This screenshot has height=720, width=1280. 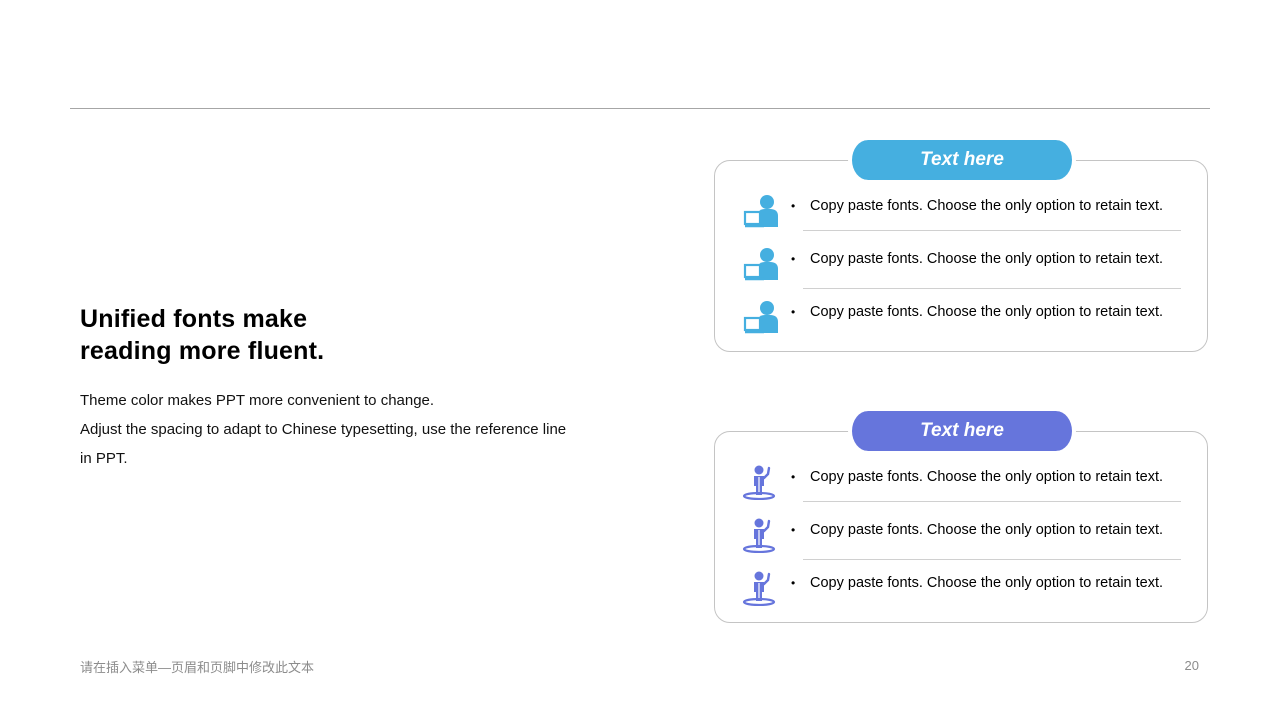 What do you see at coordinates (197, 667) in the screenshot?
I see `footer-note: 请在插入菜单—页眉和页脚中修改此文本` at bounding box center [197, 667].